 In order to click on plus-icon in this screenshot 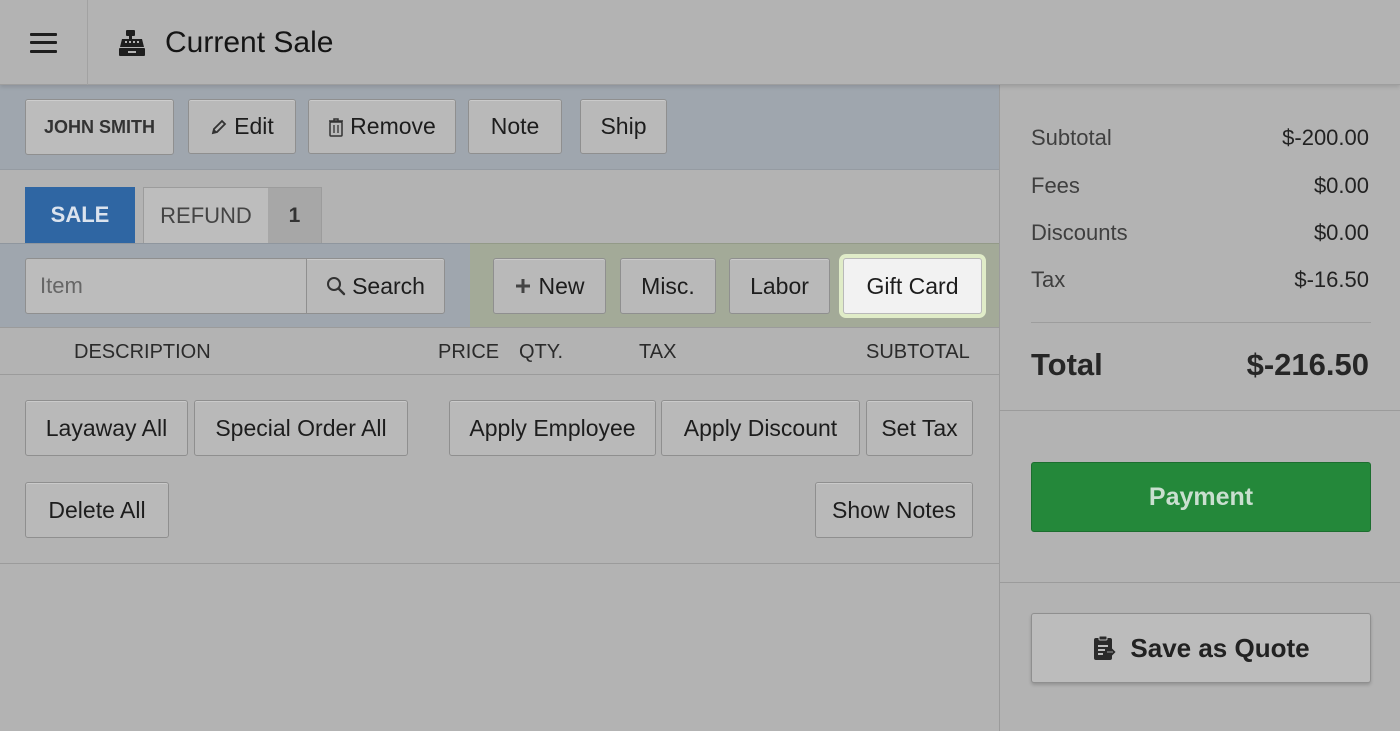, I will do `click(523, 286)`.